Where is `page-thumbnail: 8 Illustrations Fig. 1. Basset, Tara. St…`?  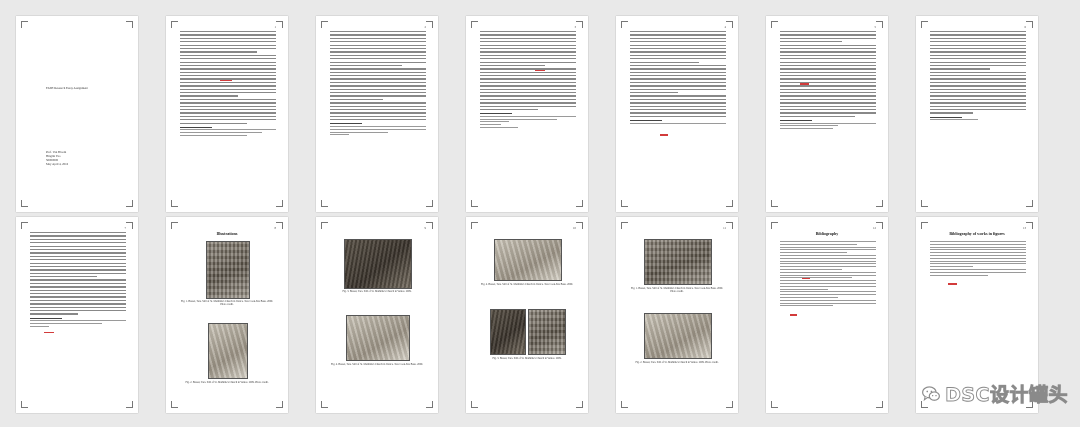
page-thumbnail: 8 Illustrations Fig. 1. Basset, Tara. St… is located at coordinates (227, 315).